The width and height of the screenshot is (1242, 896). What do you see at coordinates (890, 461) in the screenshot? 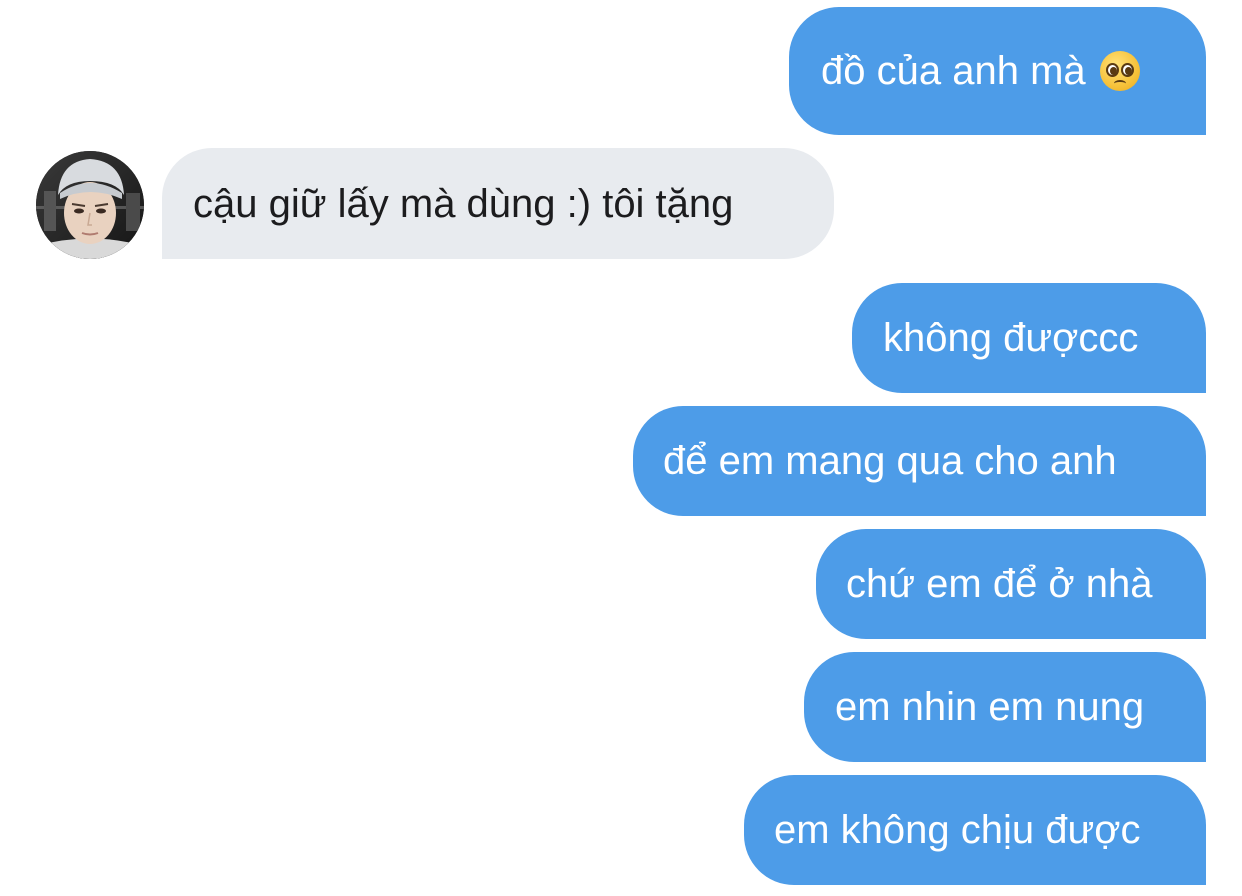
I see `message-text: để em mang qua cho anh` at bounding box center [890, 461].